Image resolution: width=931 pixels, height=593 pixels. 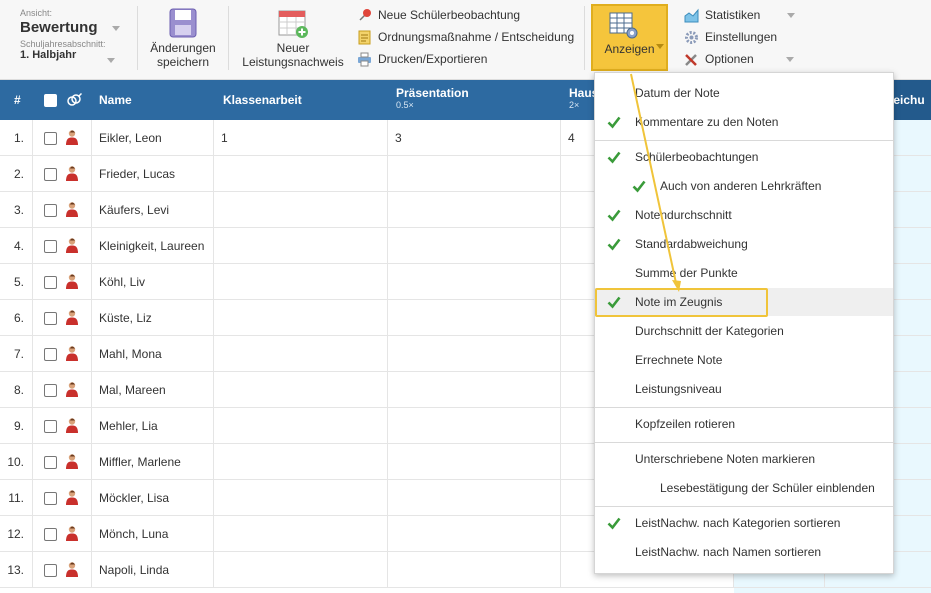 What do you see at coordinates (655, 182) in the screenshot?
I see `annotation-arrow` at bounding box center [655, 182].